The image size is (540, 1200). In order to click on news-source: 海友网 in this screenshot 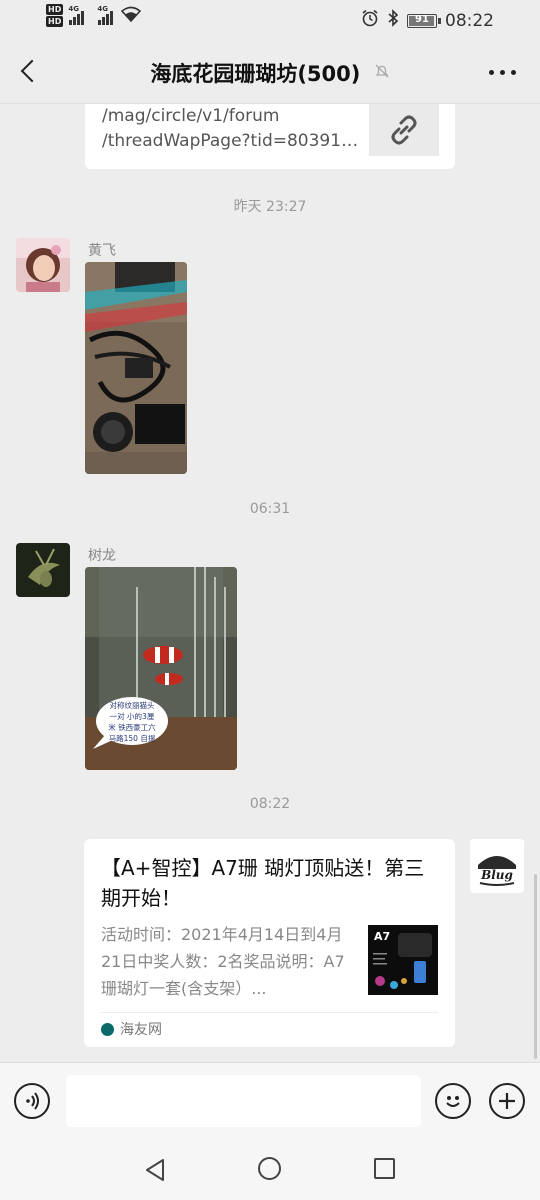, I will do `click(131, 1029)`.